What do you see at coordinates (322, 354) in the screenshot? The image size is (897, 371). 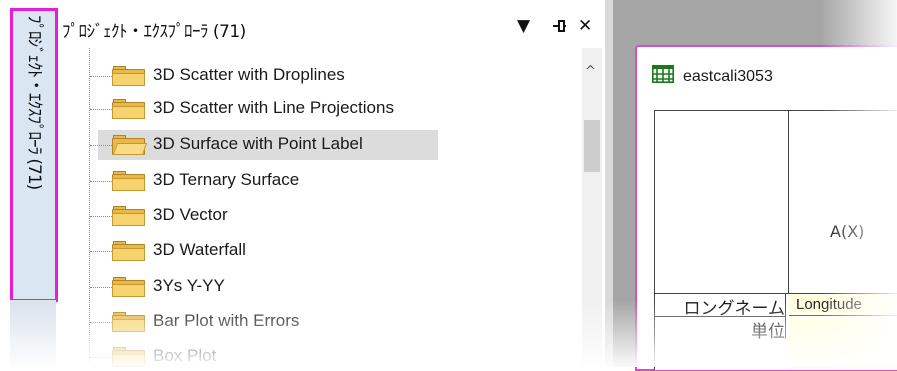 I see `tree-item: Box Plot` at bounding box center [322, 354].